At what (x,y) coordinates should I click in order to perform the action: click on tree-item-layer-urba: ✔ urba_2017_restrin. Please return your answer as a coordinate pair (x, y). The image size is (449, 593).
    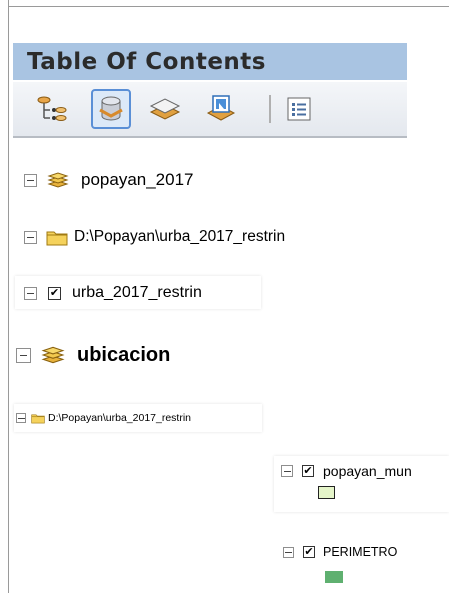
    Looking at the image, I should click on (113, 293).